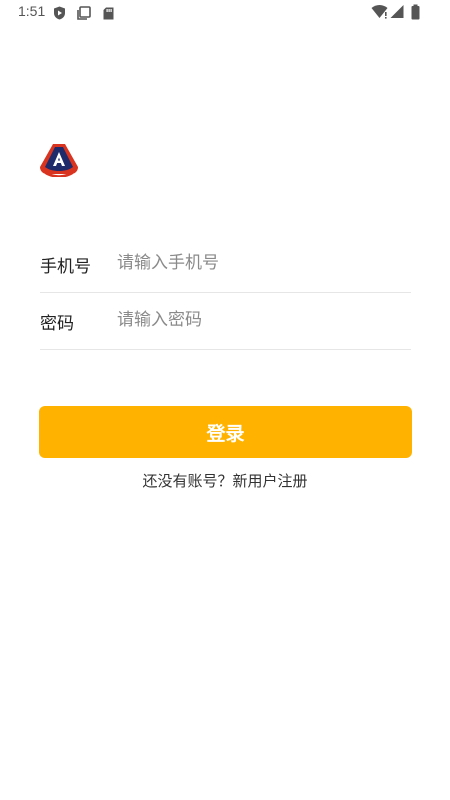  Describe the element at coordinates (415, 14) in the screenshot. I see `battery-icon` at that location.